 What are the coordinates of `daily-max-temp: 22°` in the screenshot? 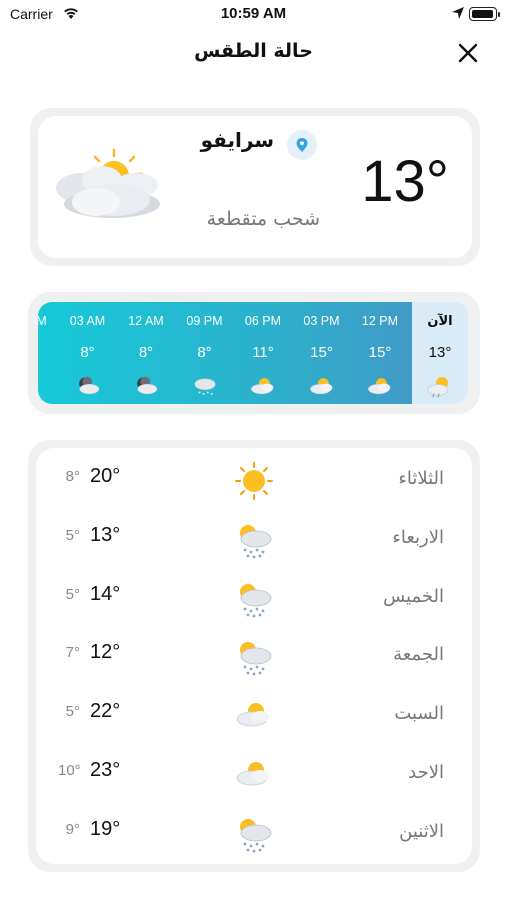 It's located at (105, 711).